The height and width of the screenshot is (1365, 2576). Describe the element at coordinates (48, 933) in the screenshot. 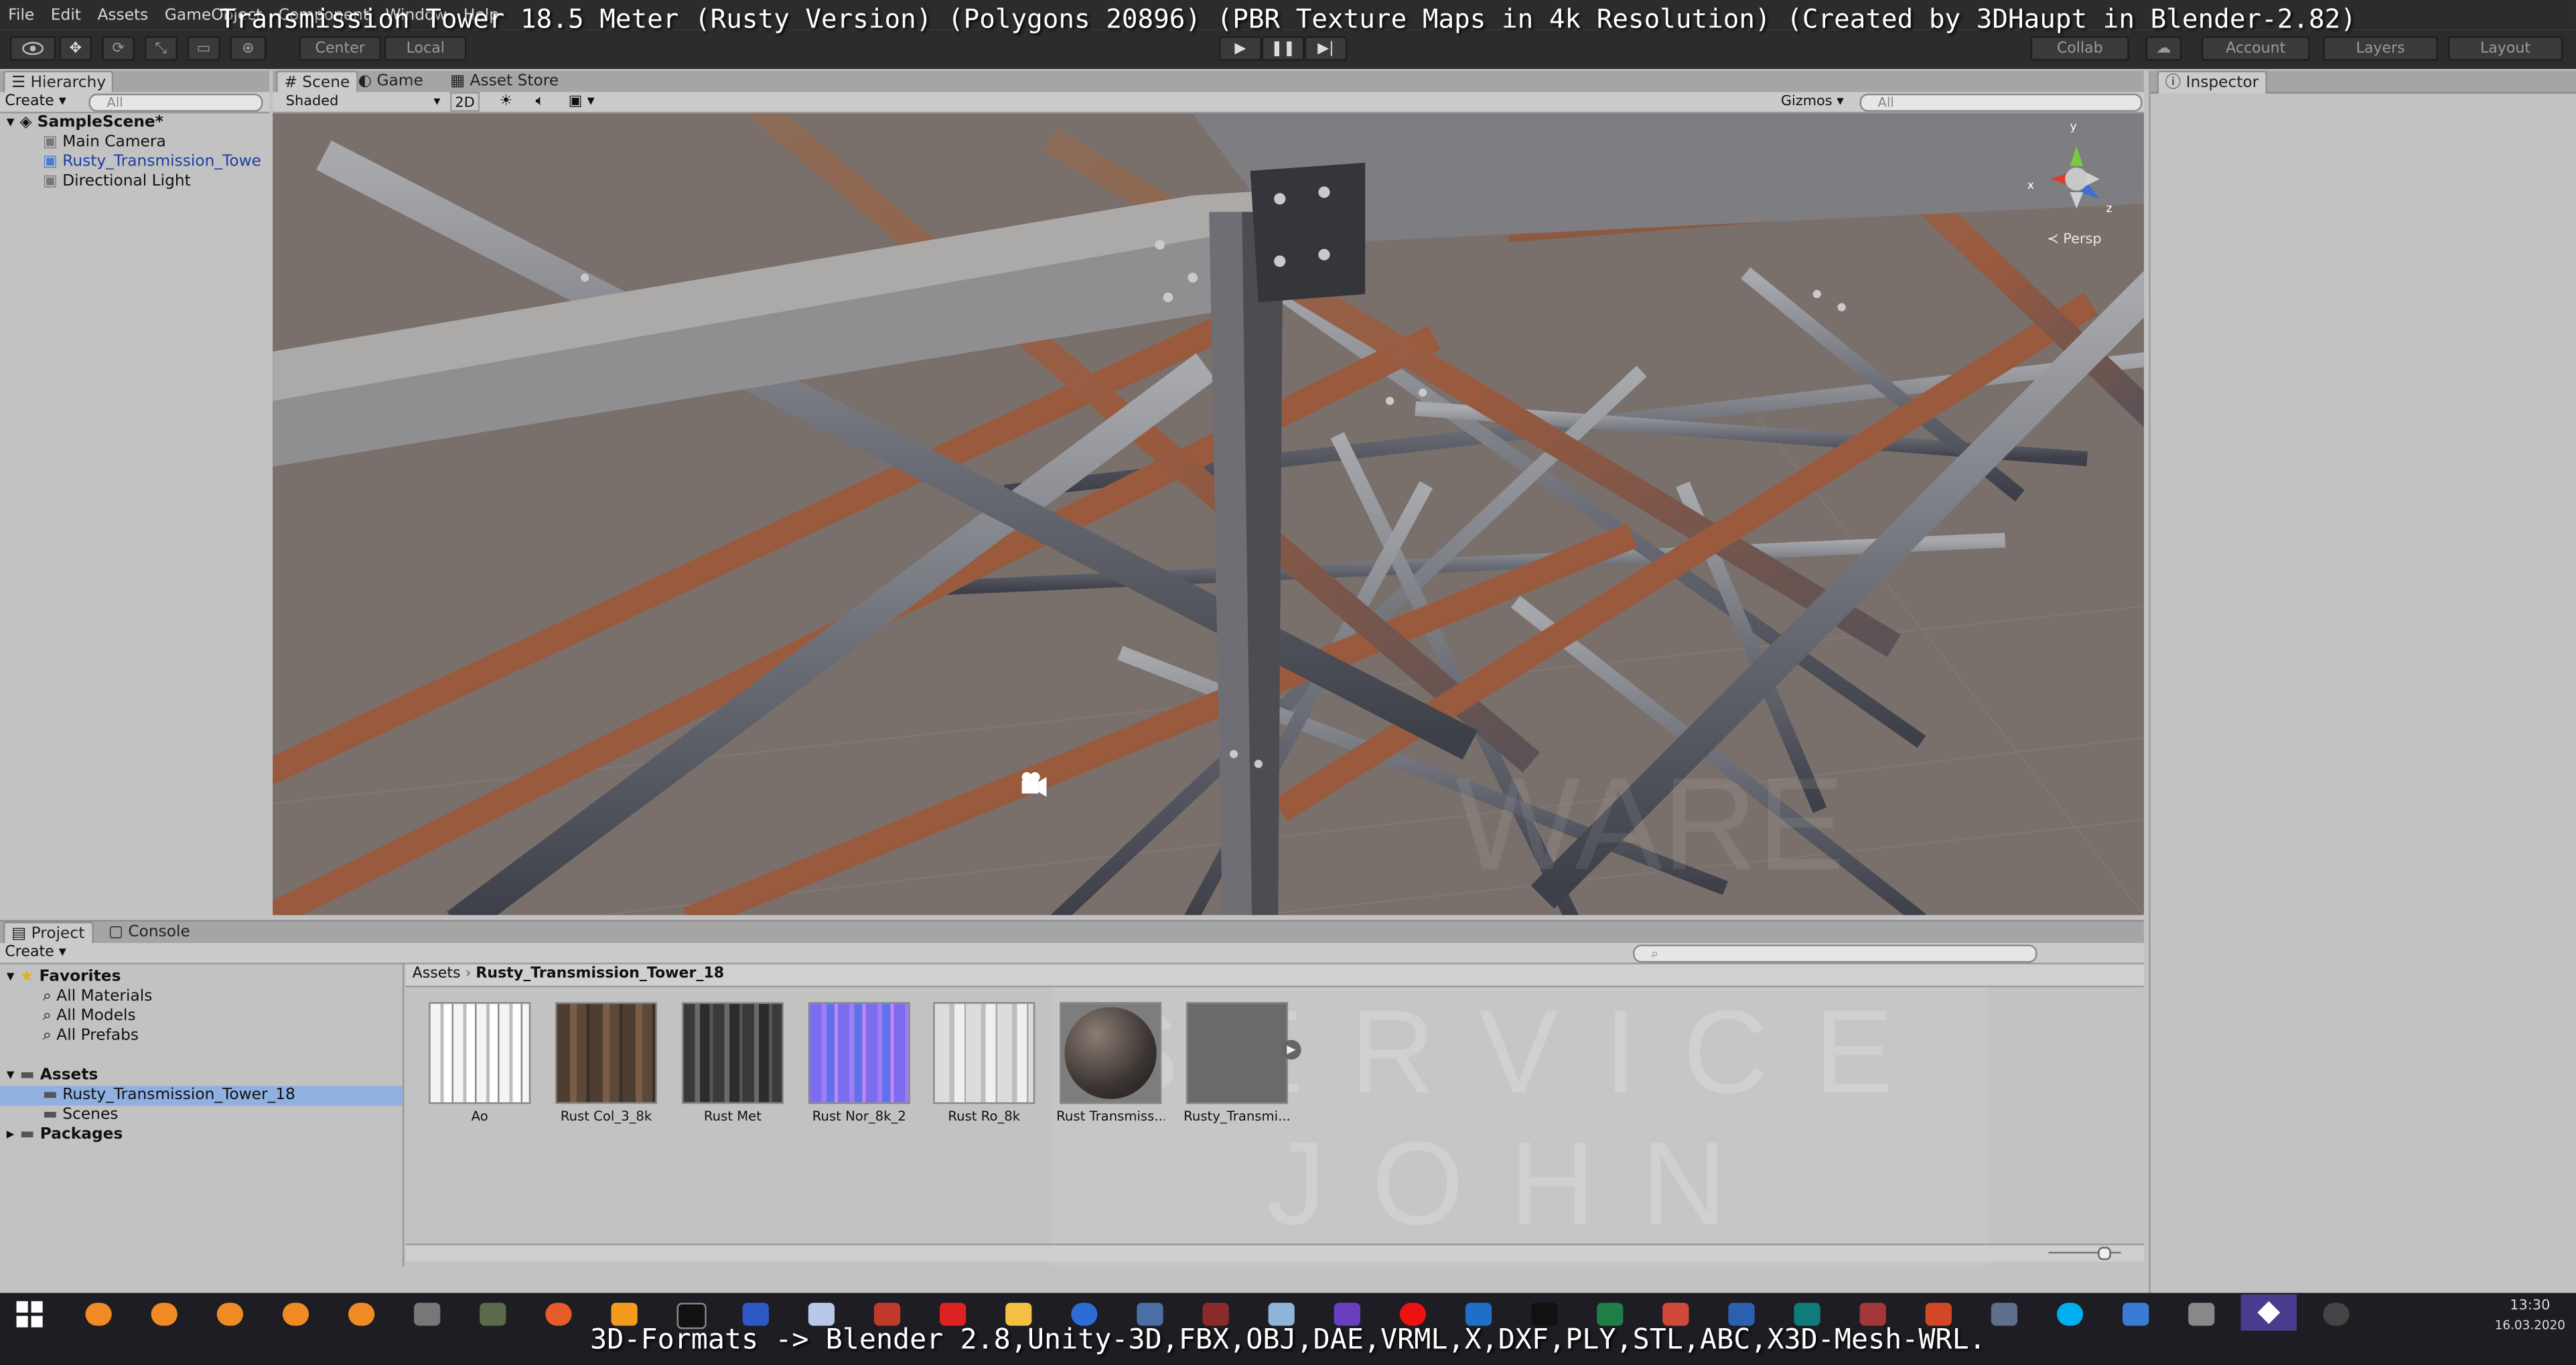

I see `tab-project: ▤ Project` at that location.